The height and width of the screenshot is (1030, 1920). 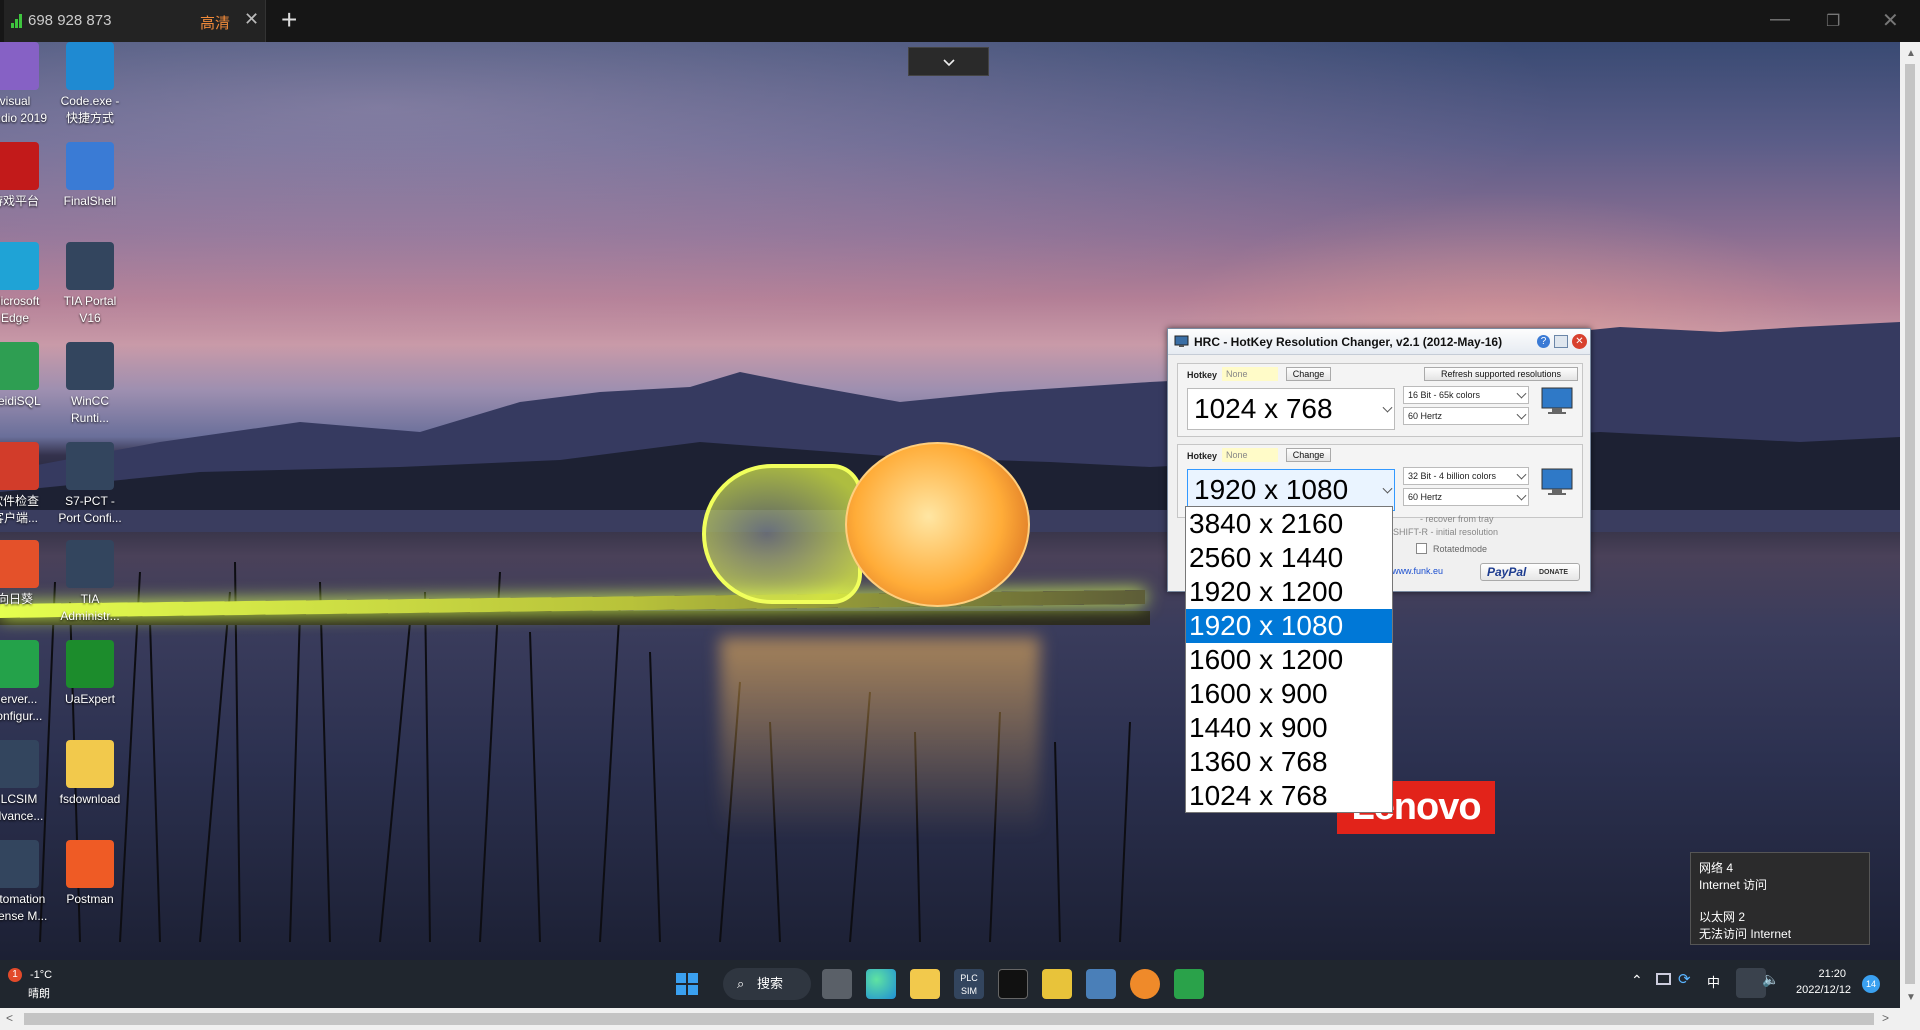 I want to click on connection-id: 698 928 873, so click(x=70, y=20).